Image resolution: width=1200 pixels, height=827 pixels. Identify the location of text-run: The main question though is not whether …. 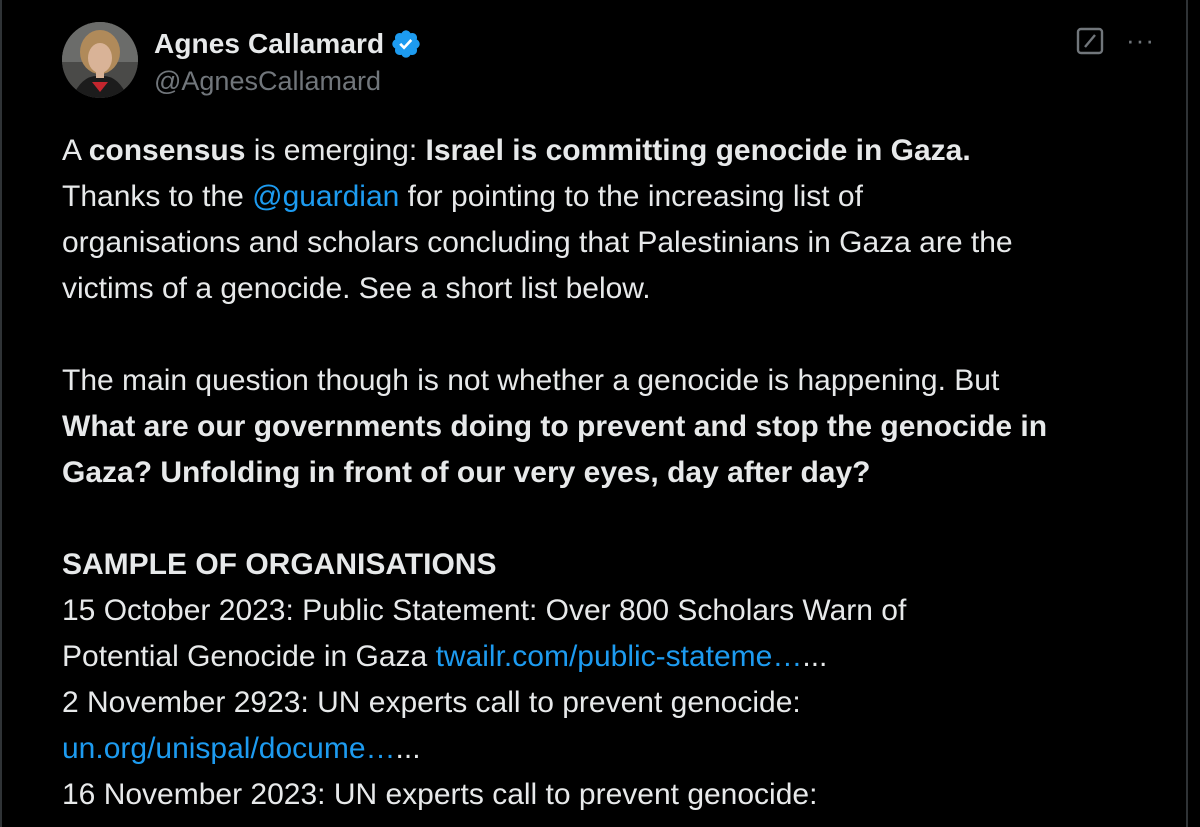
(531, 380).